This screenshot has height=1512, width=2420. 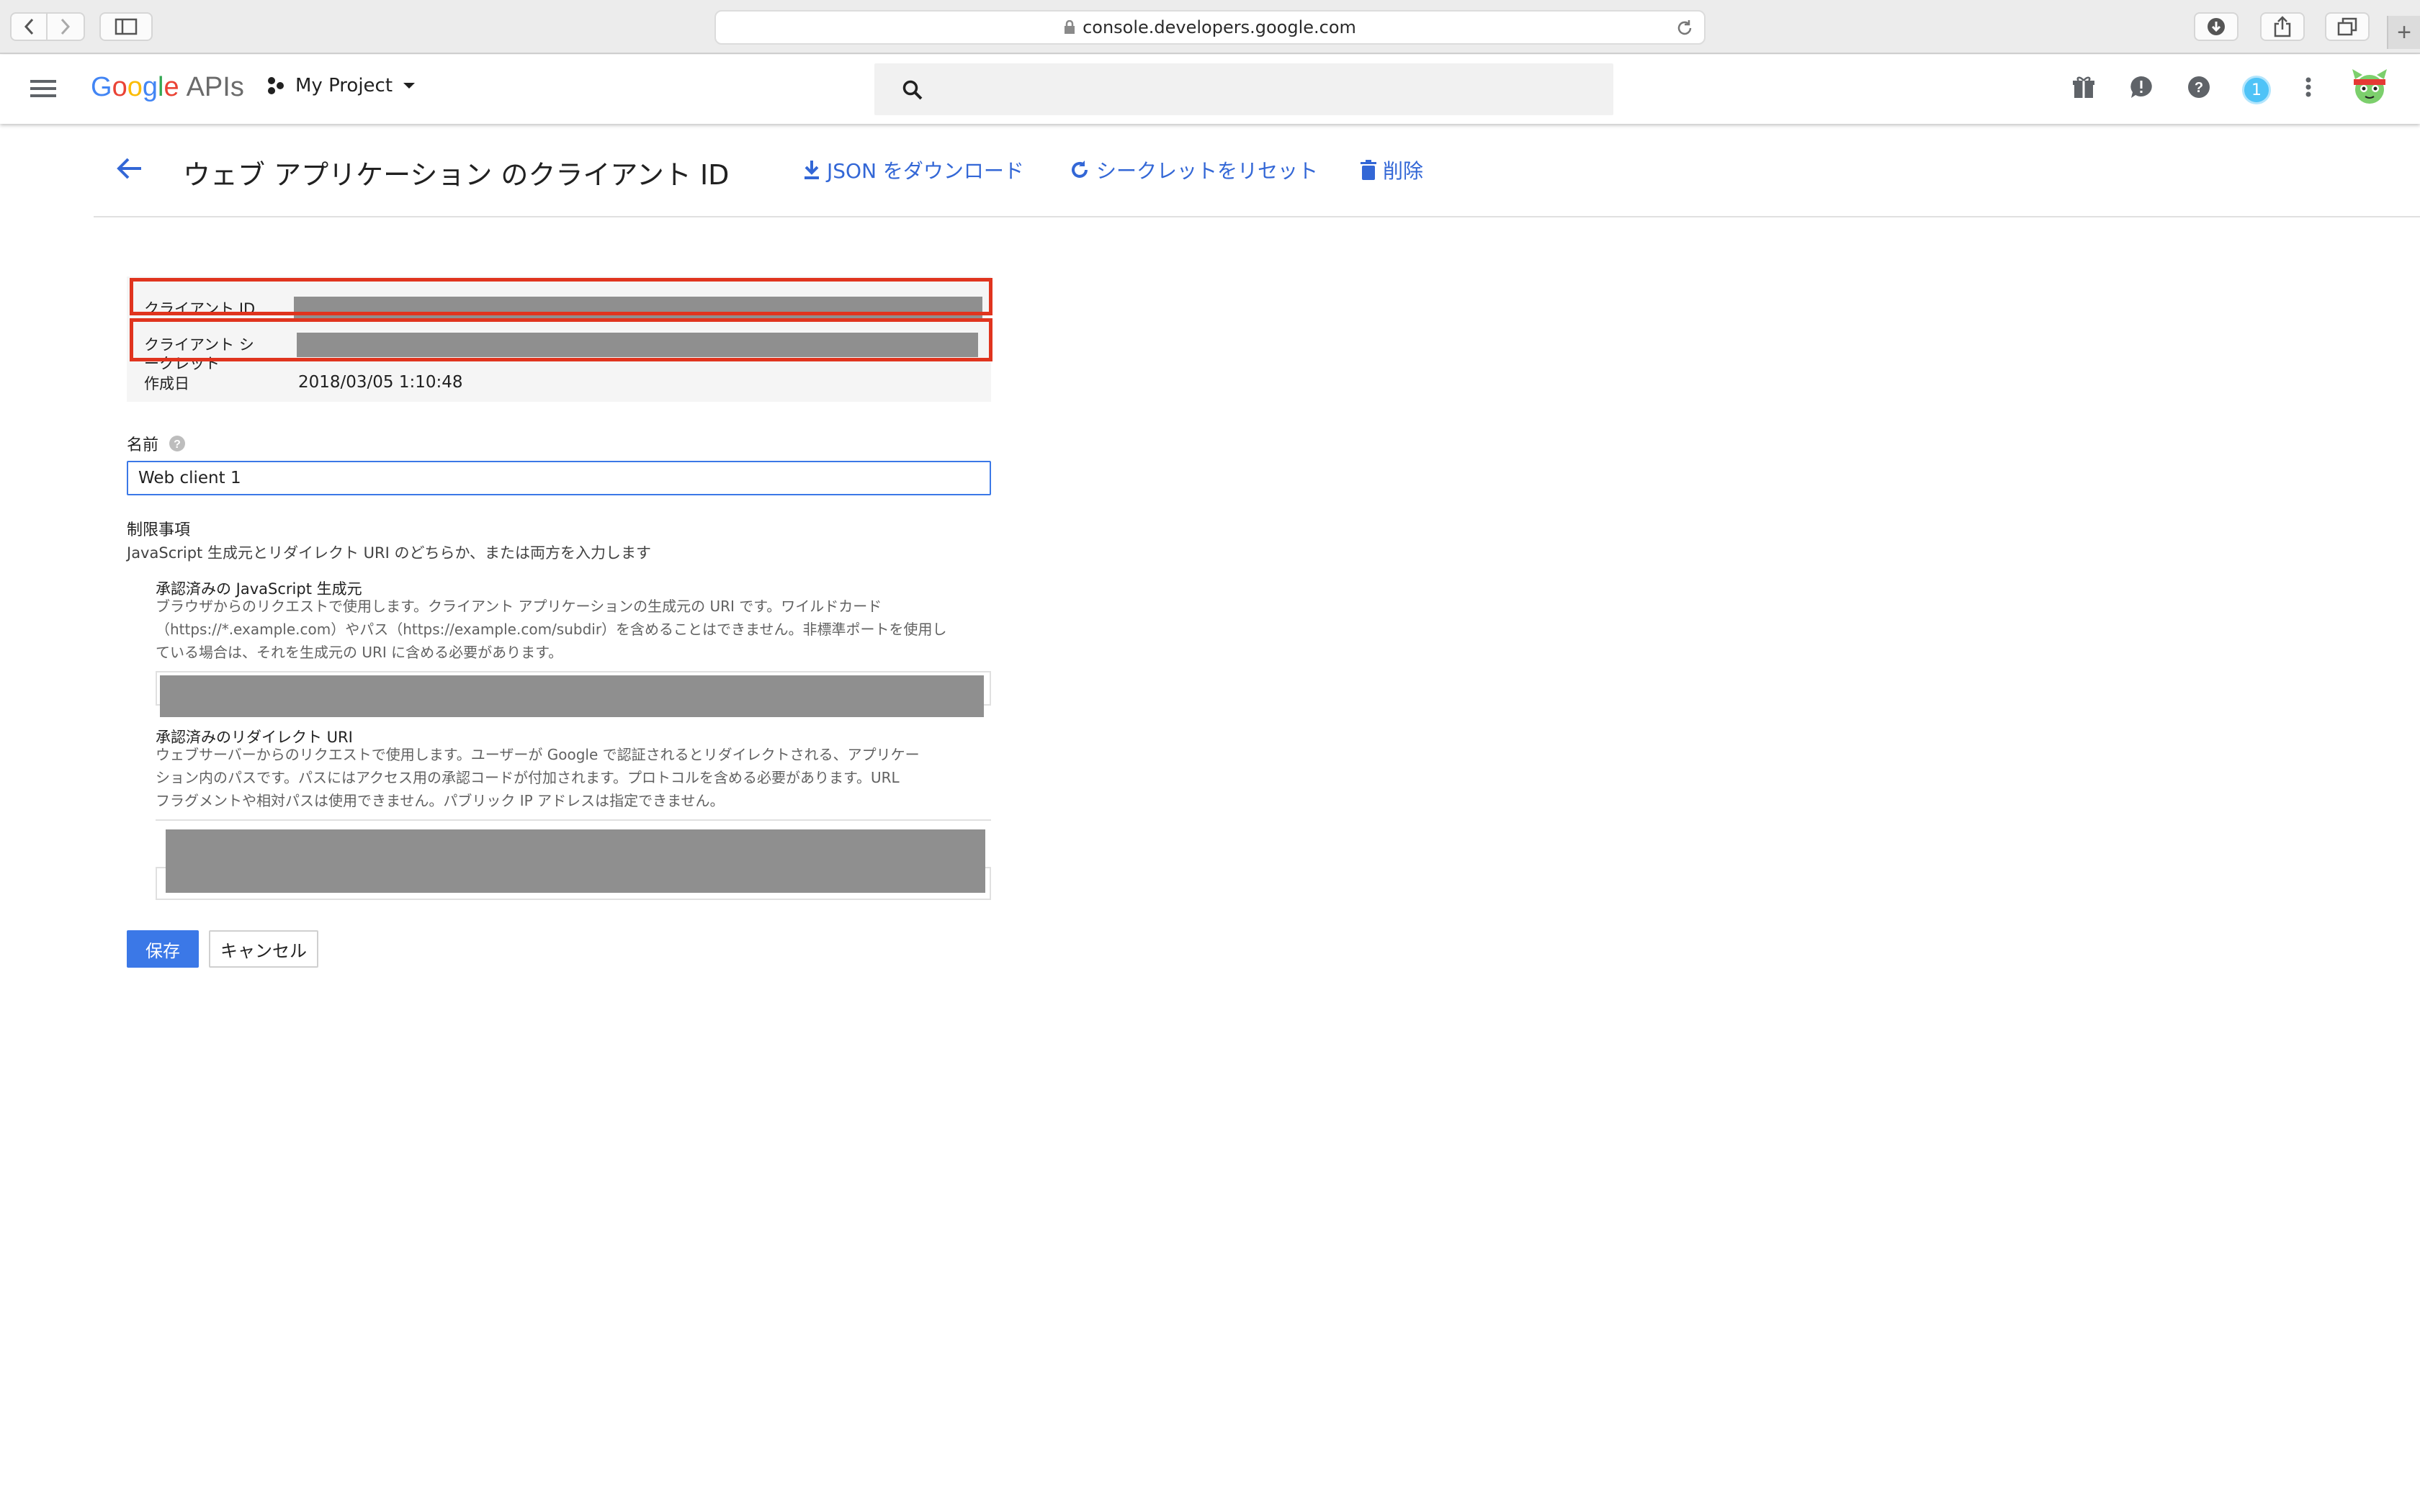 I want to click on cancel-button: キャンセル, so click(x=263, y=949).